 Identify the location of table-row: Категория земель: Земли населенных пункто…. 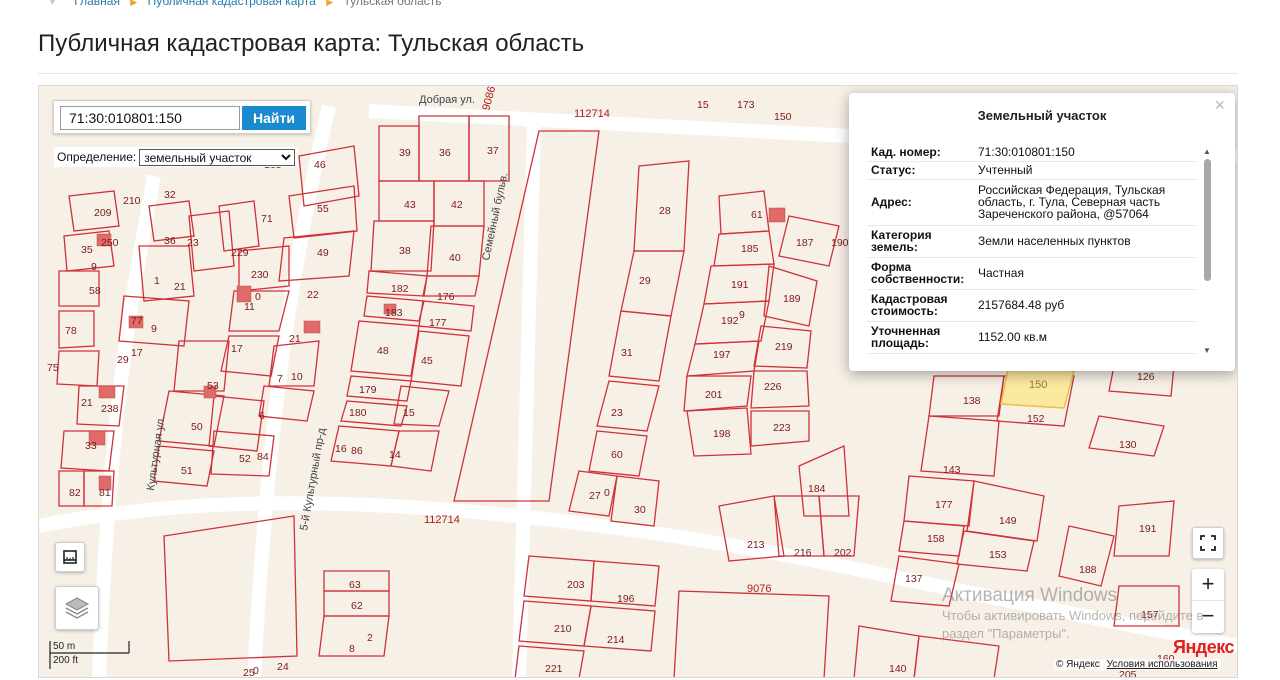
(1032, 241).